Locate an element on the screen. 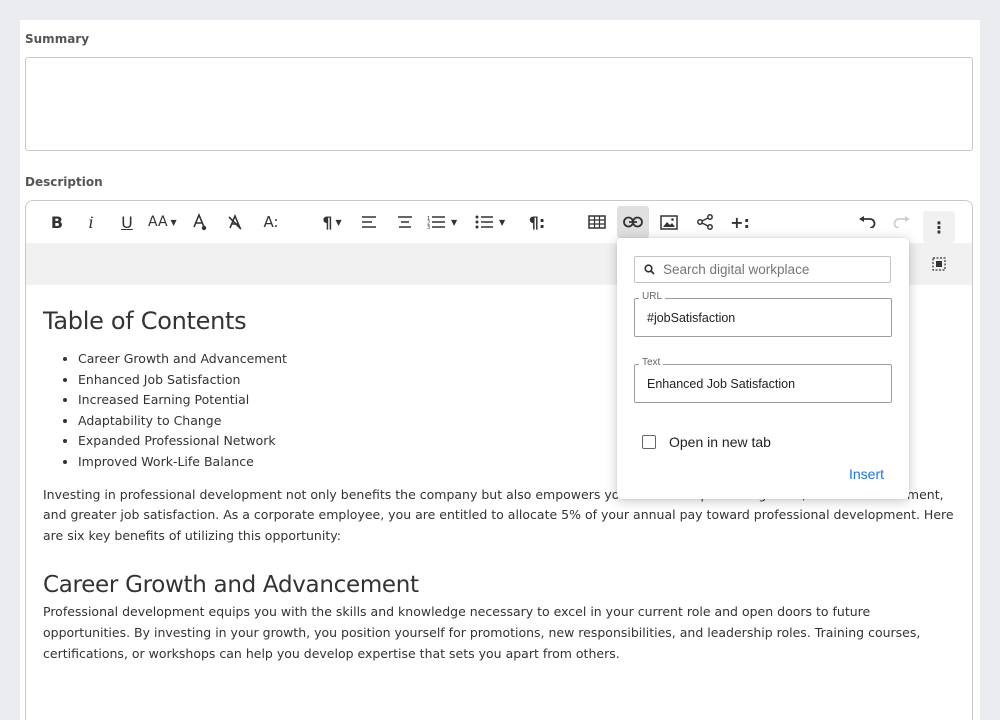 The width and height of the screenshot is (1000, 720). paragraph-icon: ¶ is located at coordinates (327, 222).